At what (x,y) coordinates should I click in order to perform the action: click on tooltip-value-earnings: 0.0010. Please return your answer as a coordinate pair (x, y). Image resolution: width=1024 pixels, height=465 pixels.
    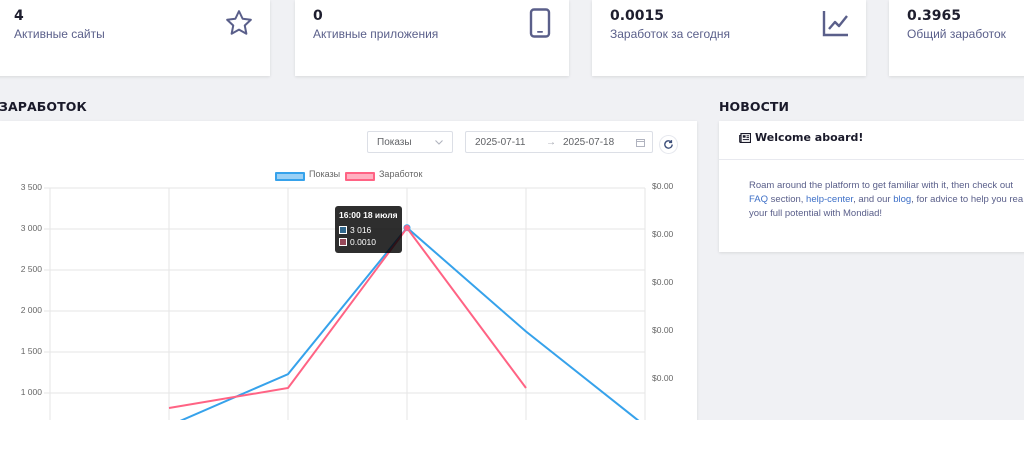
    Looking at the image, I should click on (363, 242).